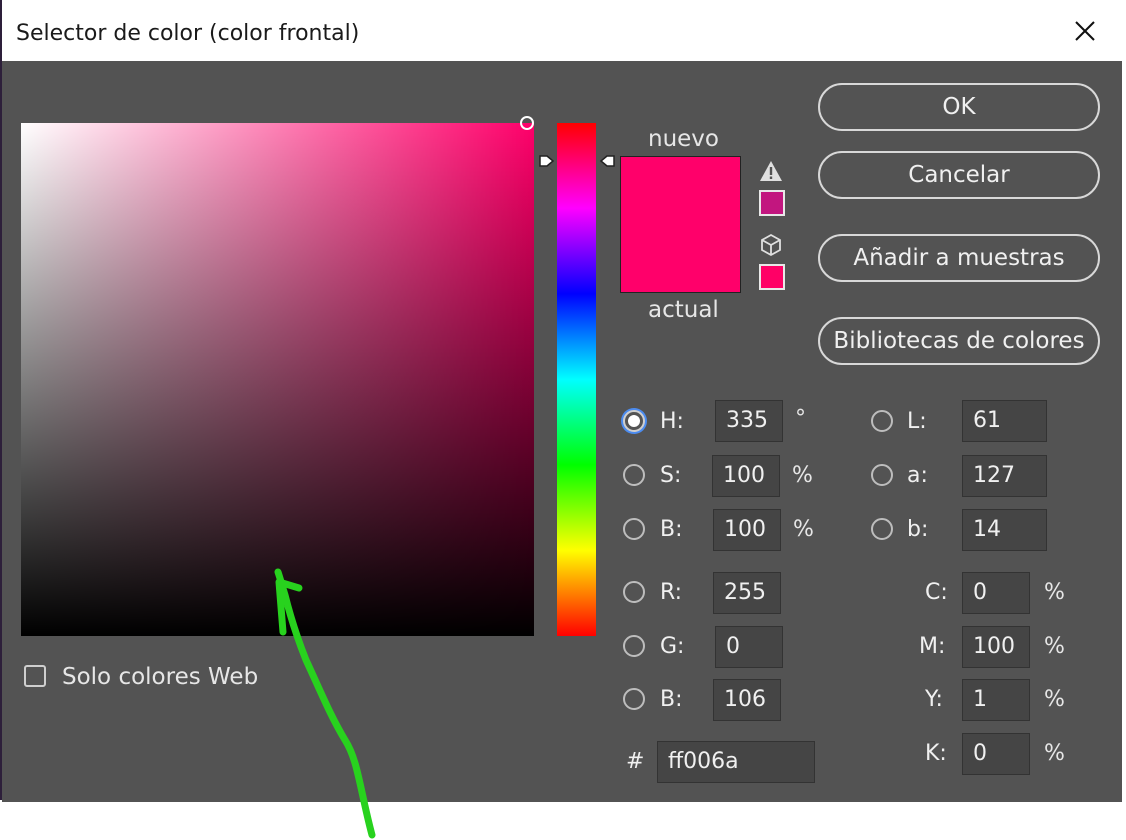 This screenshot has width=1126, height=840. Describe the element at coordinates (959, 175) in the screenshot. I see `cancel-button: Cancelar` at that location.